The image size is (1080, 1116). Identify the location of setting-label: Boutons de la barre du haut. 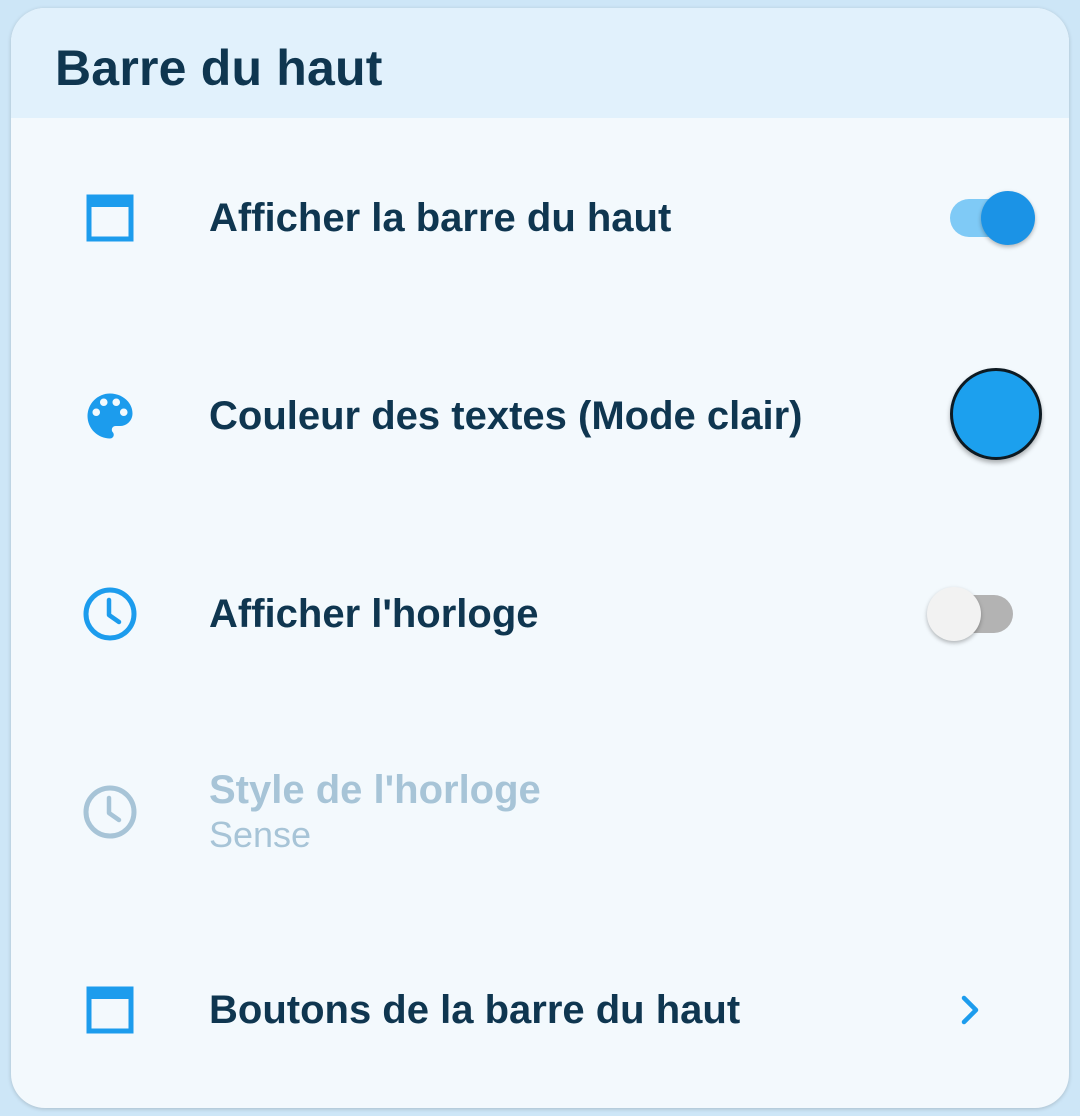
(475, 1010).